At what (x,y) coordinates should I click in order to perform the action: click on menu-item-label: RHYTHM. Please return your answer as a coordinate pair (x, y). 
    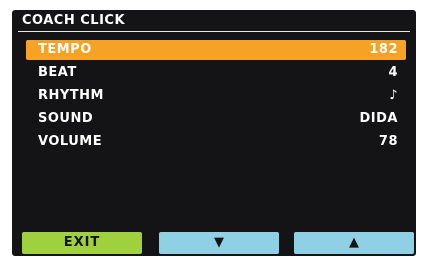
    Looking at the image, I should click on (71, 95).